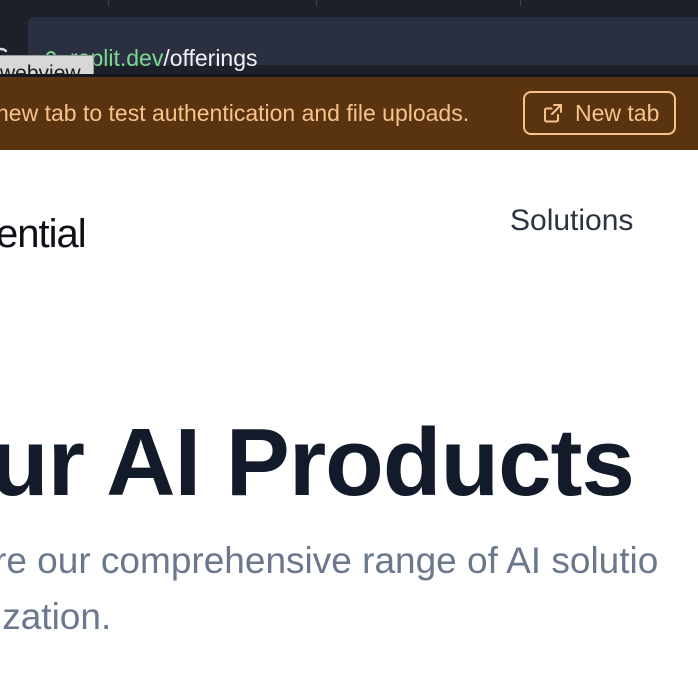  I want to click on new-tab-button: New tab, so click(599, 113).